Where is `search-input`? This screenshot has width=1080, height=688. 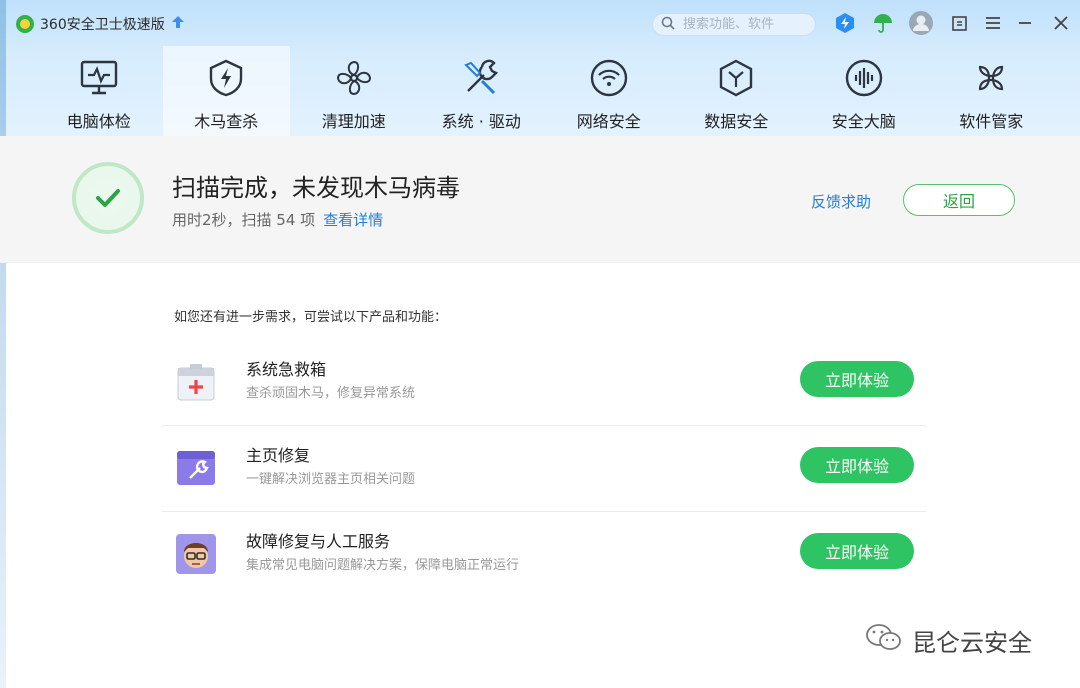 search-input is located at coordinates (743, 24).